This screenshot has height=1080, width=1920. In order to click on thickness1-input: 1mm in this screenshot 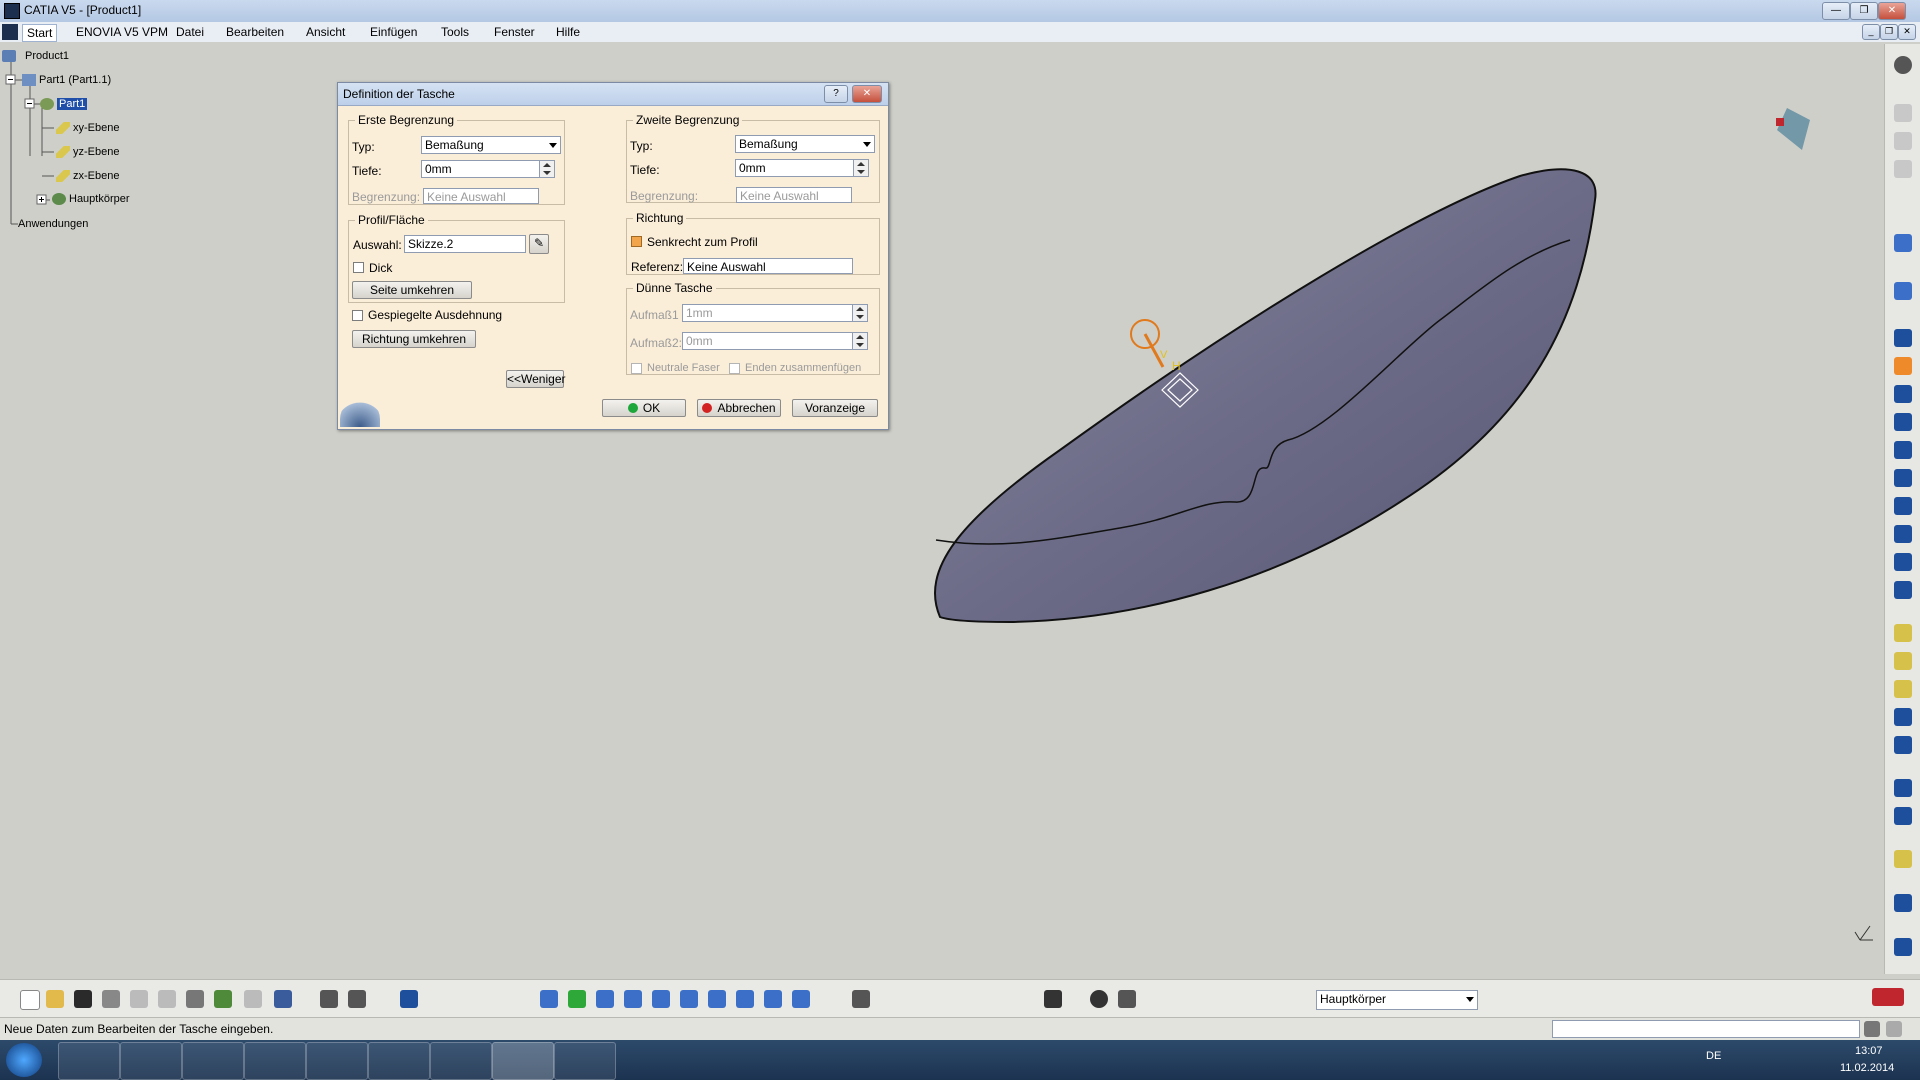, I will do `click(768, 313)`.